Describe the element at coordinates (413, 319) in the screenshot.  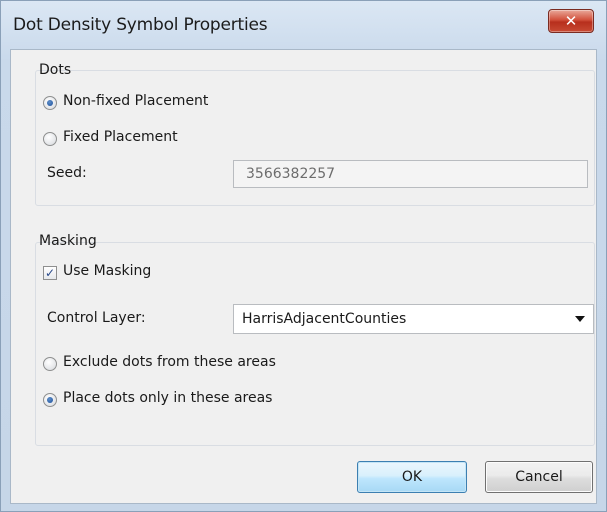
I see `control-layer-select: HarrisAdjacentCounties` at that location.